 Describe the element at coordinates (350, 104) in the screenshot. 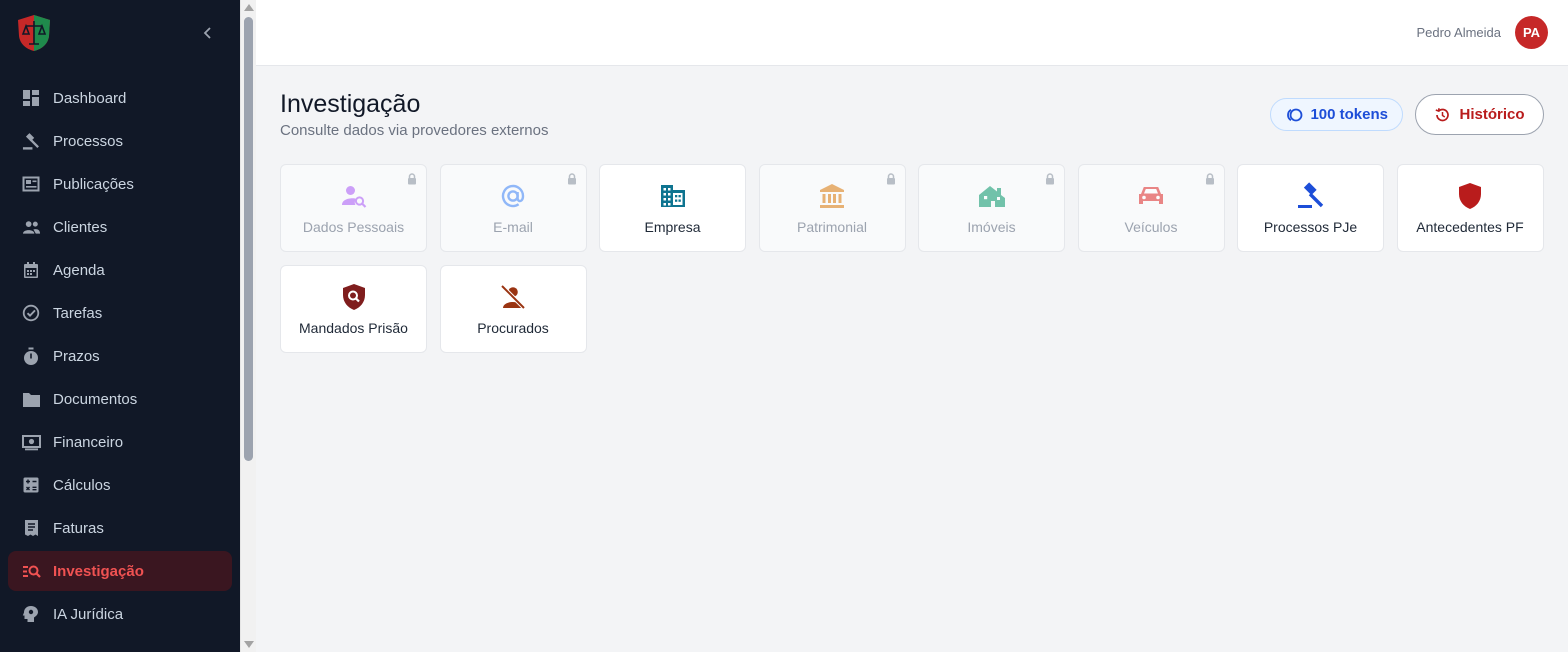

I see `page-title: Investigação` at that location.